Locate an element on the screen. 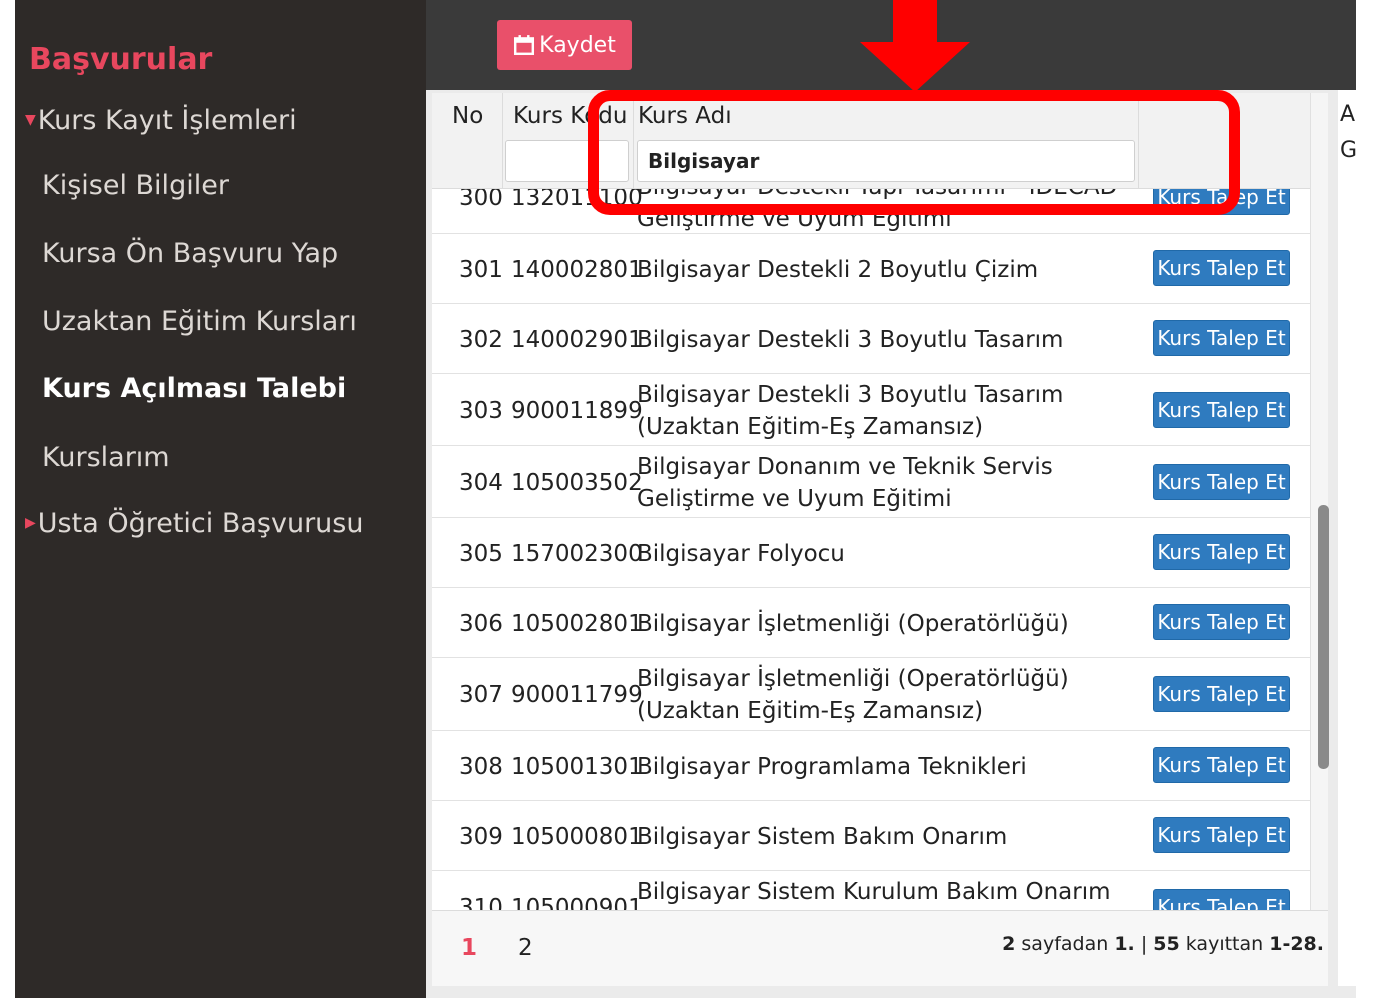  sidebar-group-label: Kurs Kayıt İşlemleri is located at coordinates (167, 120).